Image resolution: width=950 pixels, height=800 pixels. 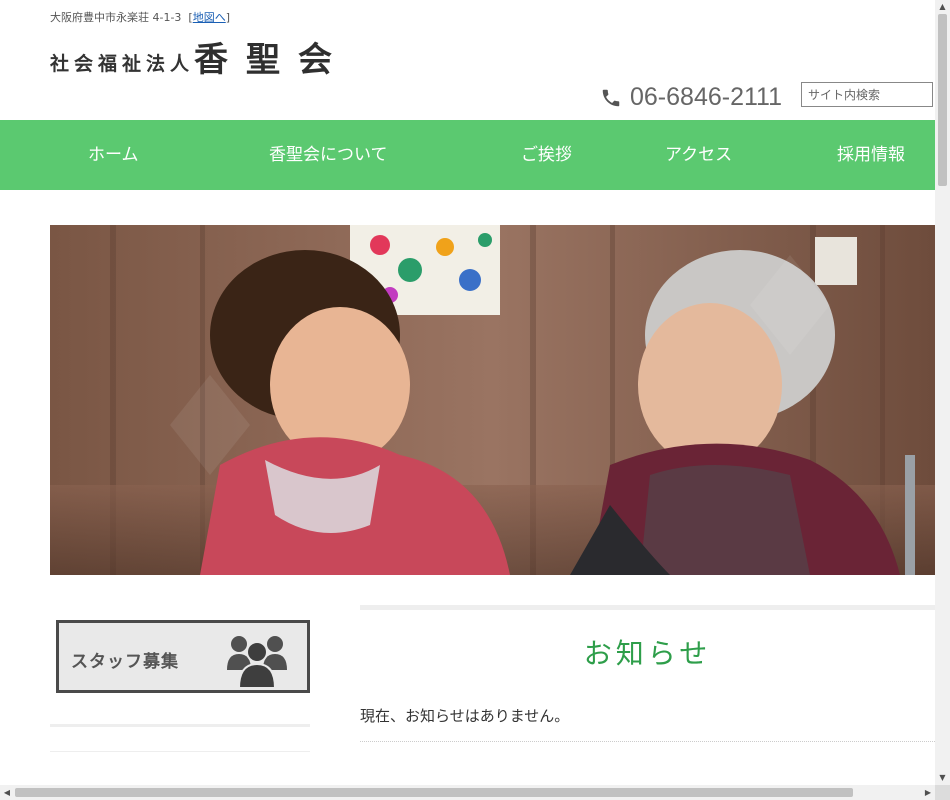 I want to click on vertical-scroll-thumb, so click(x=942, y=100).